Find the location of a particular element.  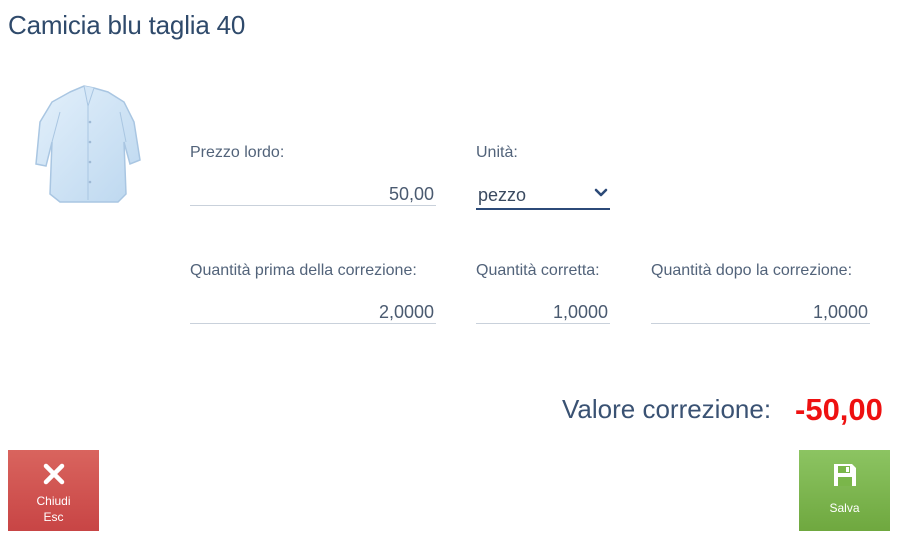

gross-price-field: Prezzo lordo: 50,00 is located at coordinates (313, 176).